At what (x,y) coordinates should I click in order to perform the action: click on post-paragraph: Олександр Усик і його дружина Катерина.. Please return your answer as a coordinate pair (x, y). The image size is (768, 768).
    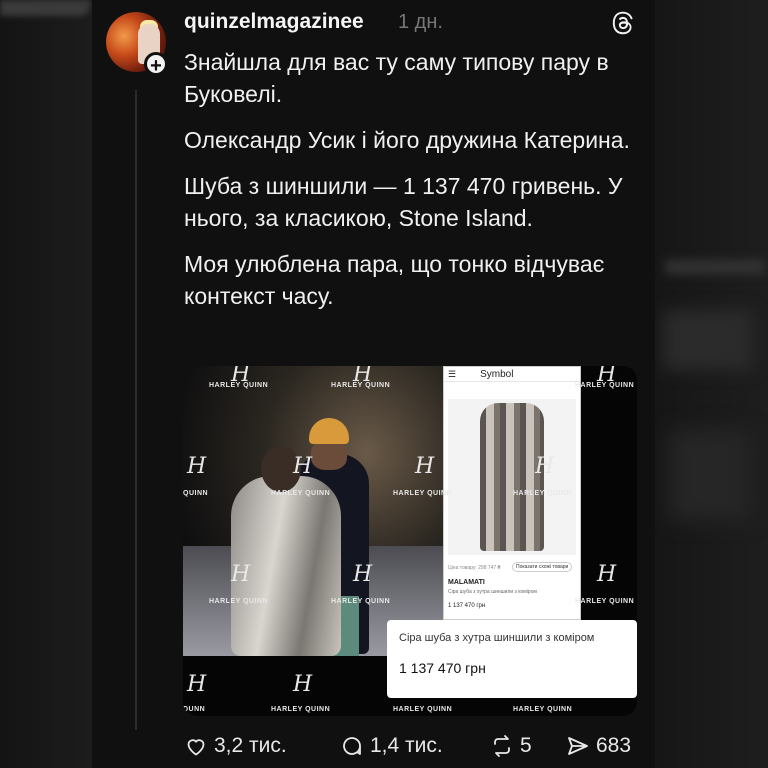
    Looking at the image, I should click on (407, 140).